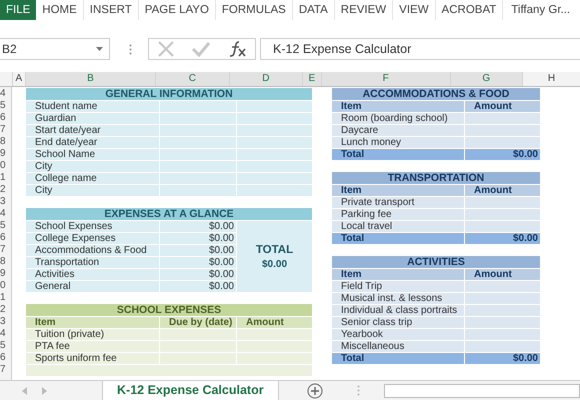 The height and width of the screenshot is (400, 580). Describe the element at coordinates (25, 390) in the screenshot. I see `scroll-left-icon` at that location.